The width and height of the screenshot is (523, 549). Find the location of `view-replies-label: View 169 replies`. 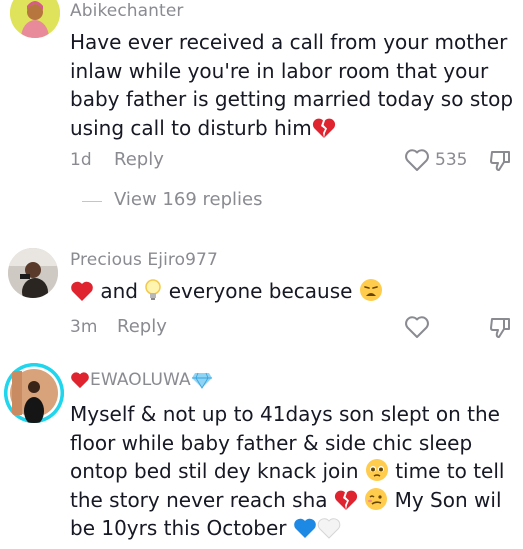

view-replies-label: View 169 replies is located at coordinates (188, 199).